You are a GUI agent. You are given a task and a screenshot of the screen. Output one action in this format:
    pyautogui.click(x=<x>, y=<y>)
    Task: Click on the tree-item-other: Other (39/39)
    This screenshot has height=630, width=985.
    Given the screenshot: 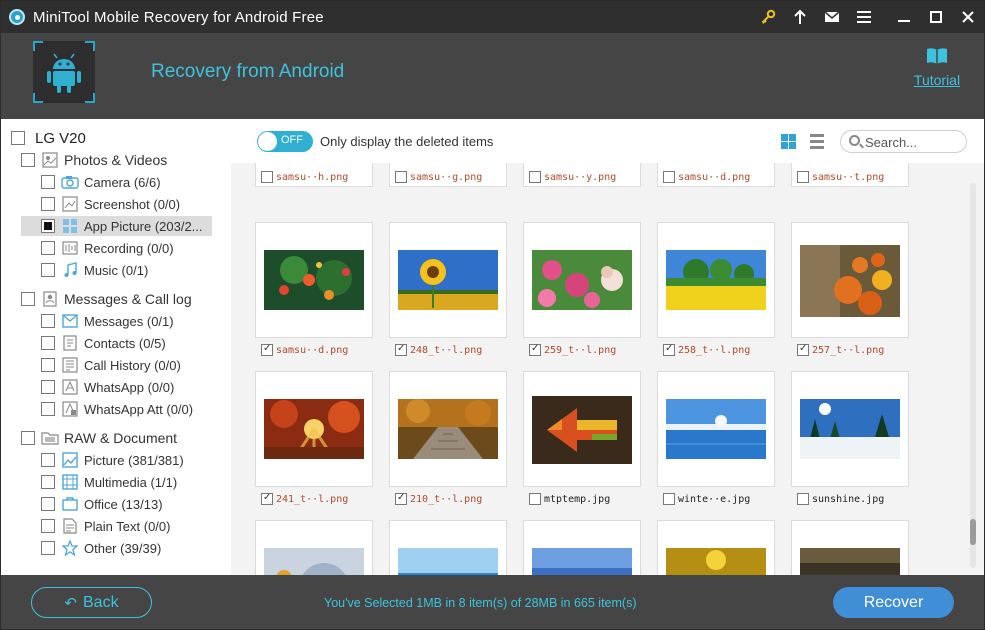 What is the action you would take?
    pyautogui.click(x=101, y=548)
    